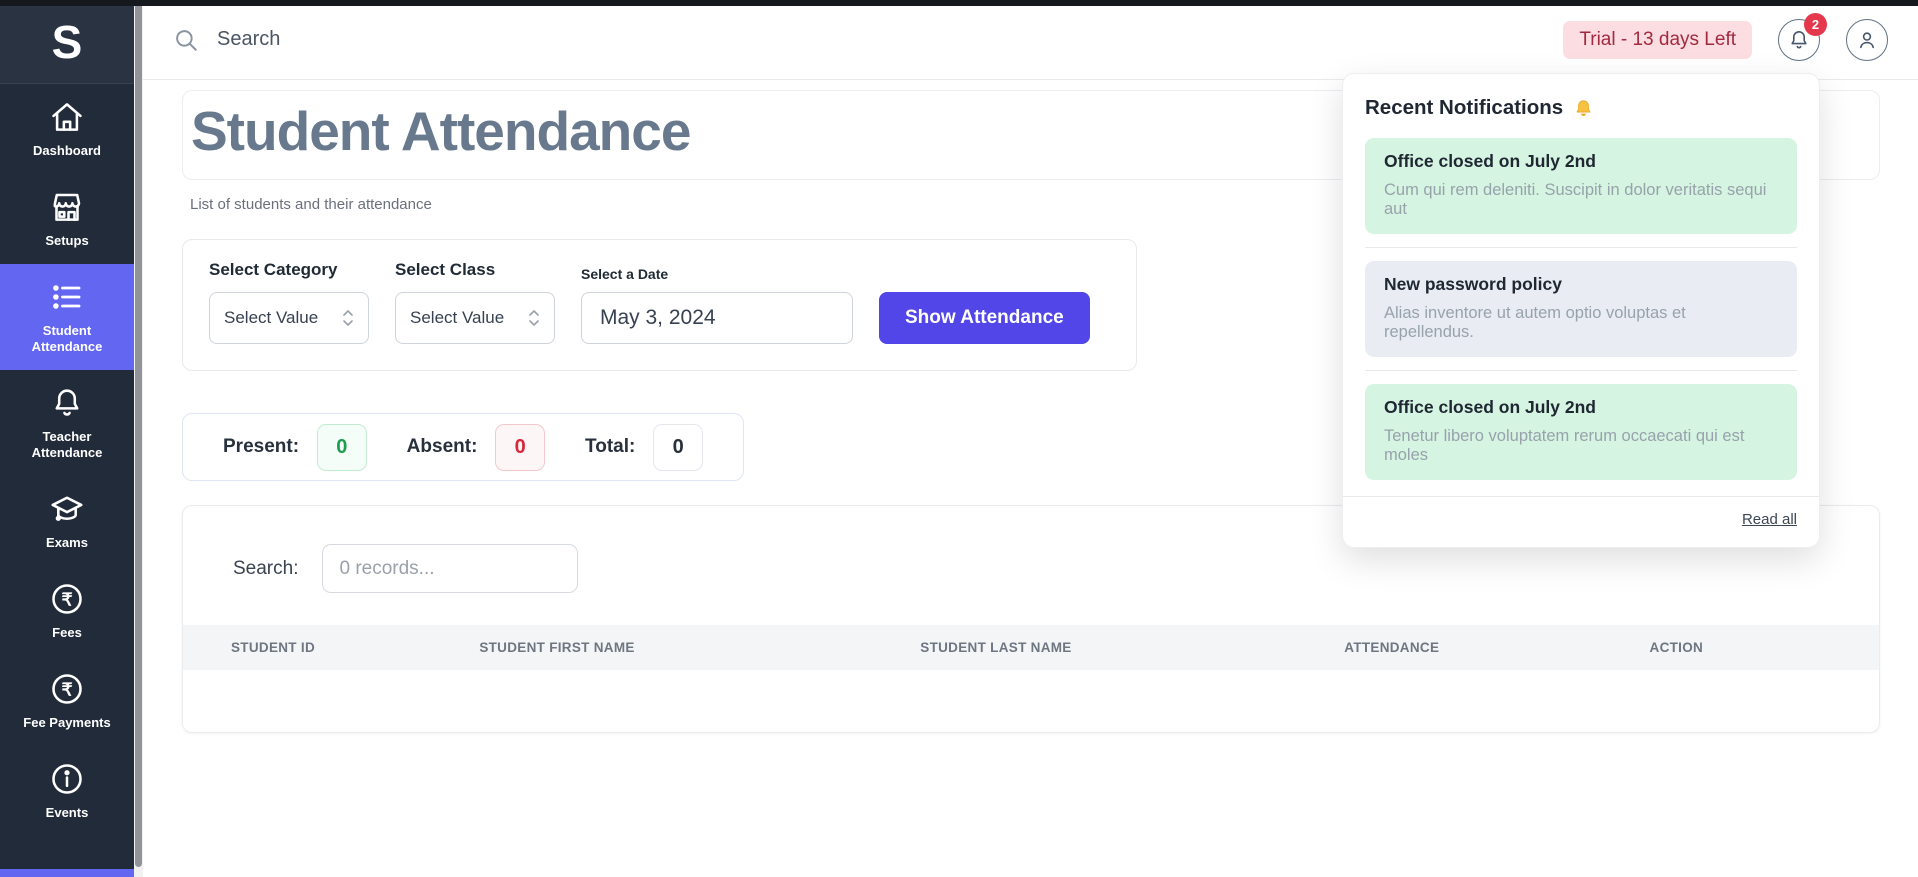 The height and width of the screenshot is (877, 1918). I want to click on sidebar-item-setups: Setups, so click(67, 219).